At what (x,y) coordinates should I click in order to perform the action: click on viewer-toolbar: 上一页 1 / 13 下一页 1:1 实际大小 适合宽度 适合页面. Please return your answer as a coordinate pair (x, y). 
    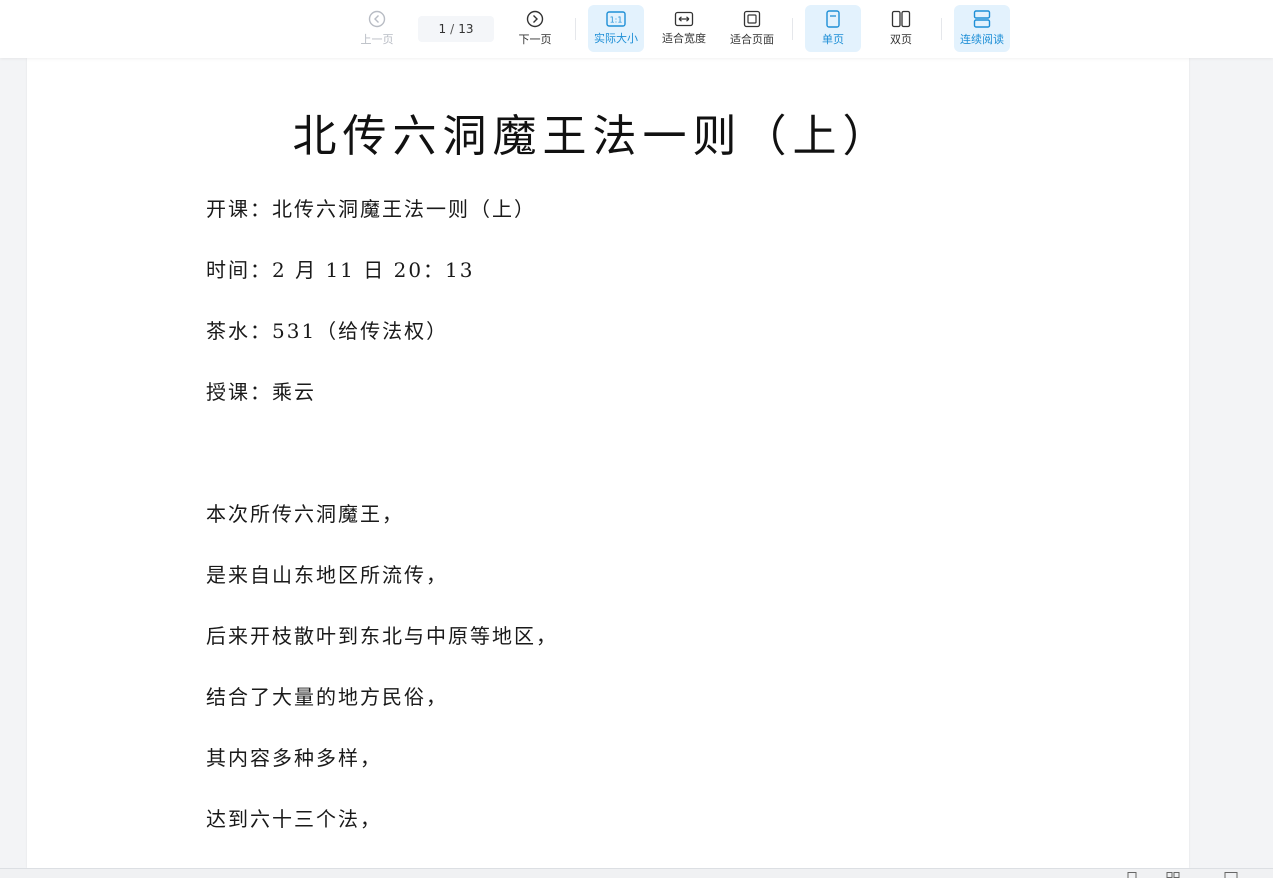
    Looking at the image, I should click on (636, 29).